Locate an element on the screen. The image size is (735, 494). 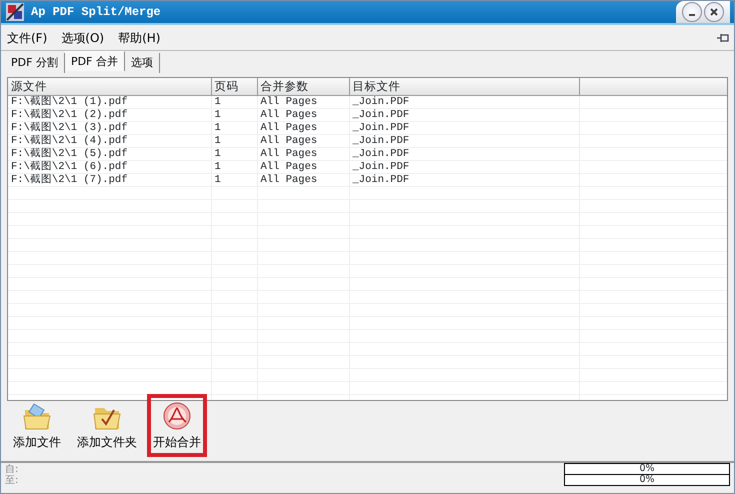
tab: 选项 is located at coordinates (142, 63).